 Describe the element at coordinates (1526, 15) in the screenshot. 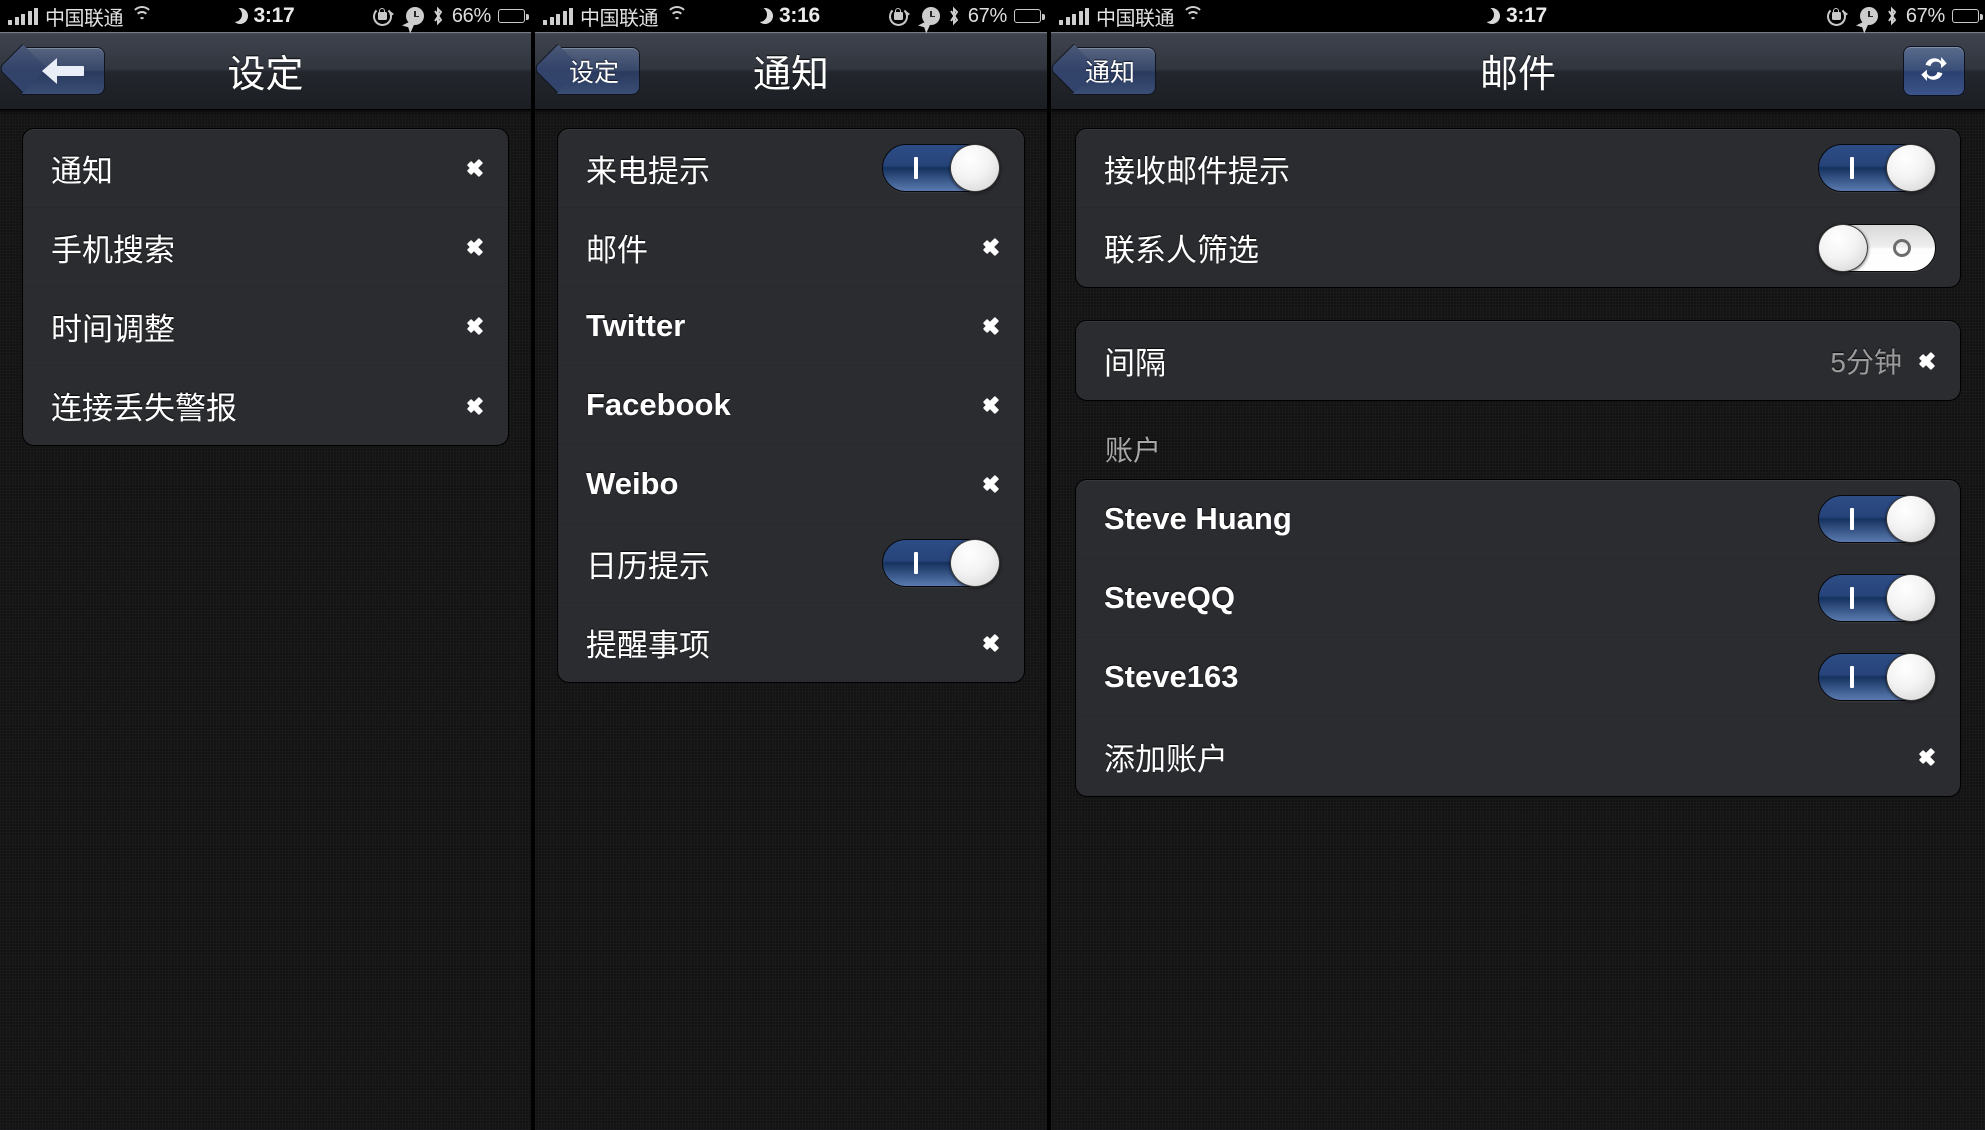

I see `clock-time: 3:17` at that location.